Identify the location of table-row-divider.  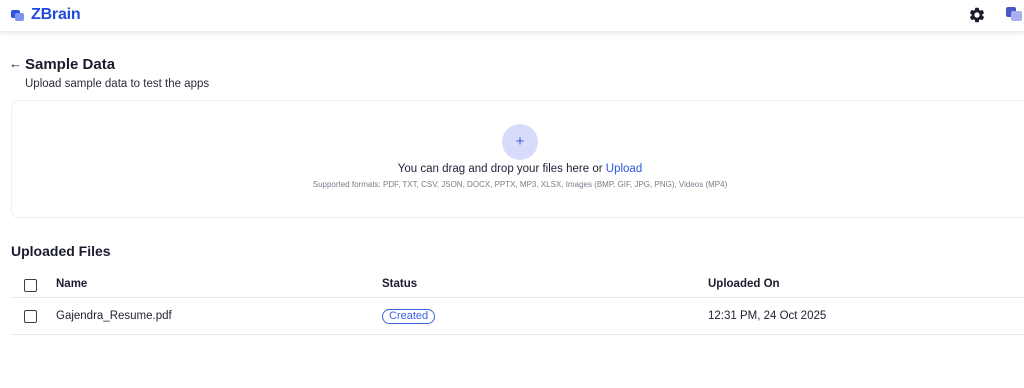
(517, 334).